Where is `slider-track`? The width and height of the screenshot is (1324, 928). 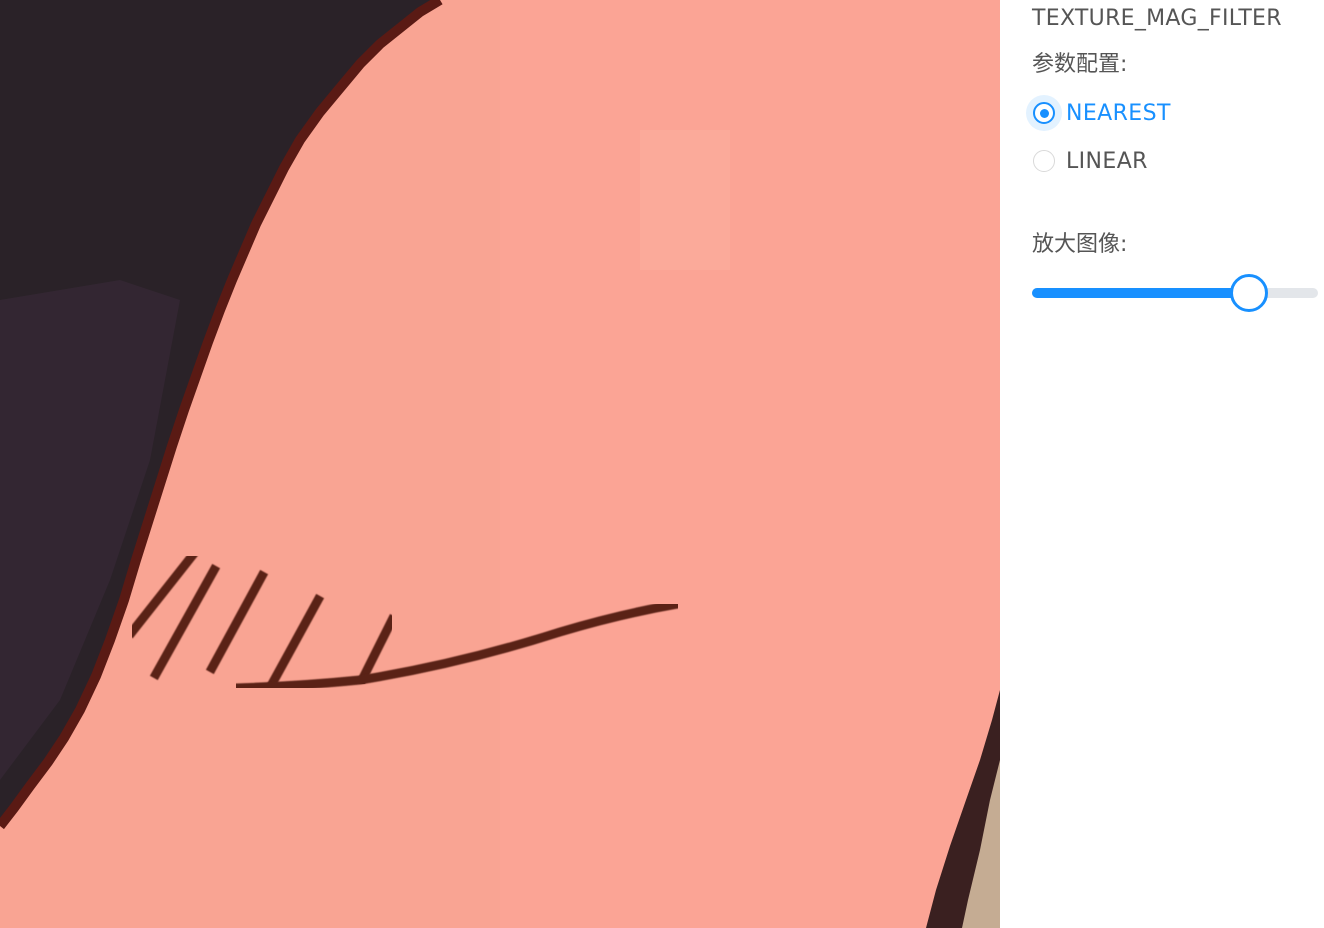 slider-track is located at coordinates (1140, 293).